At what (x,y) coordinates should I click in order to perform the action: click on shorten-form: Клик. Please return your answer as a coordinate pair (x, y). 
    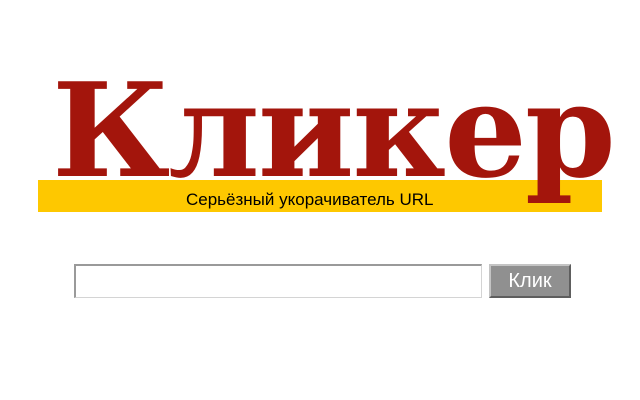
    Looking at the image, I should click on (323, 283).